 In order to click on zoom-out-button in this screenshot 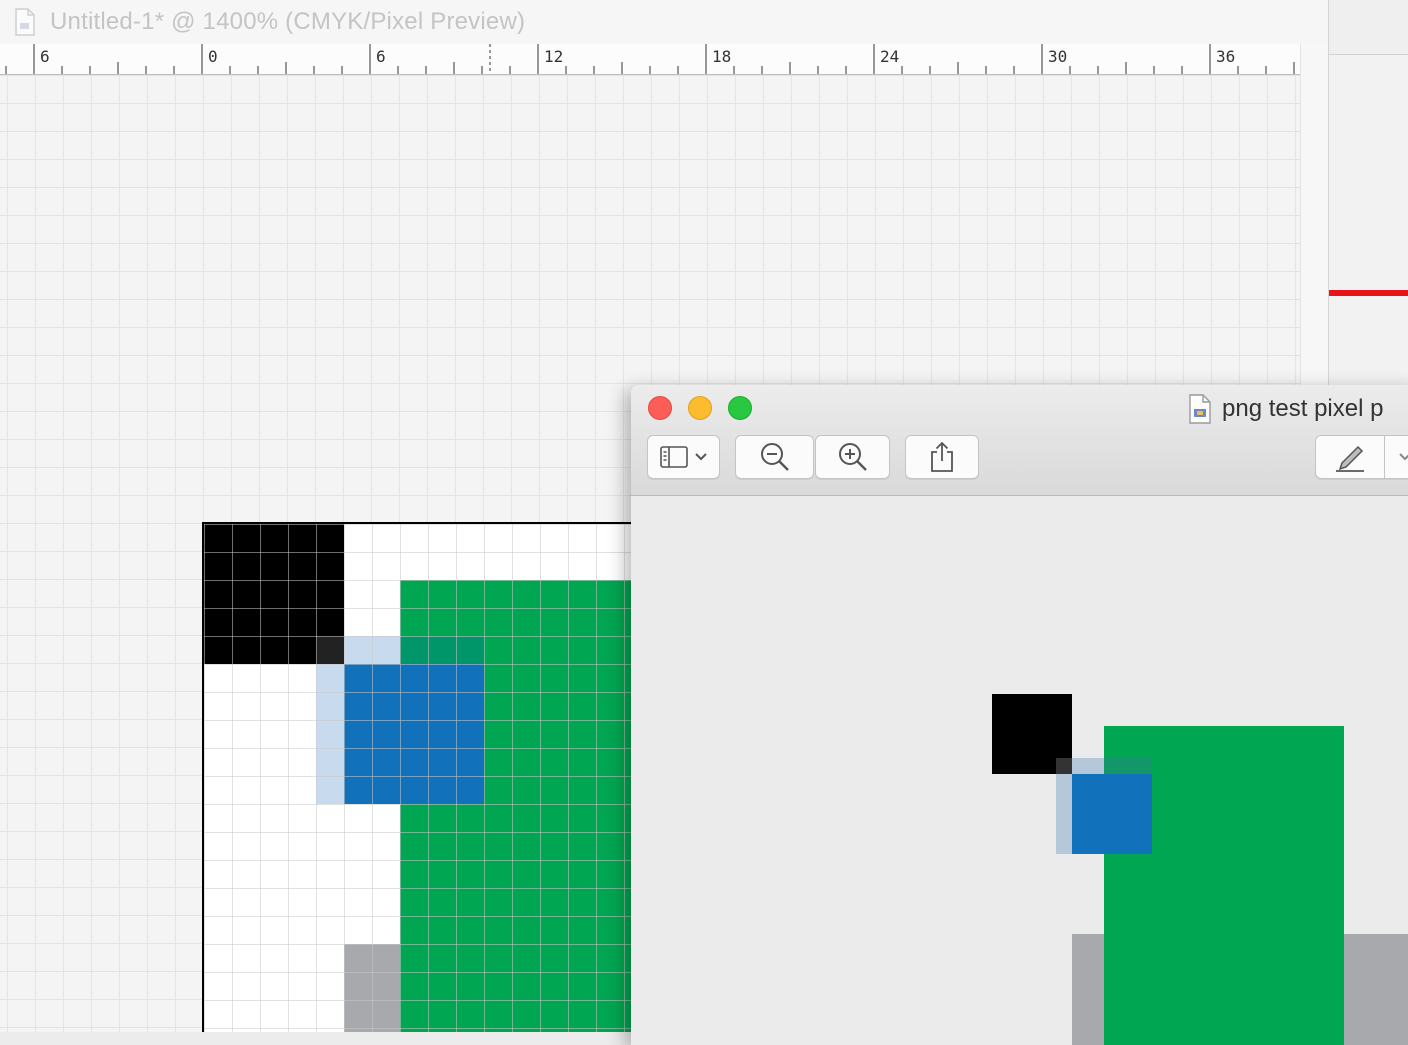, I will do `click(774, 457)`.